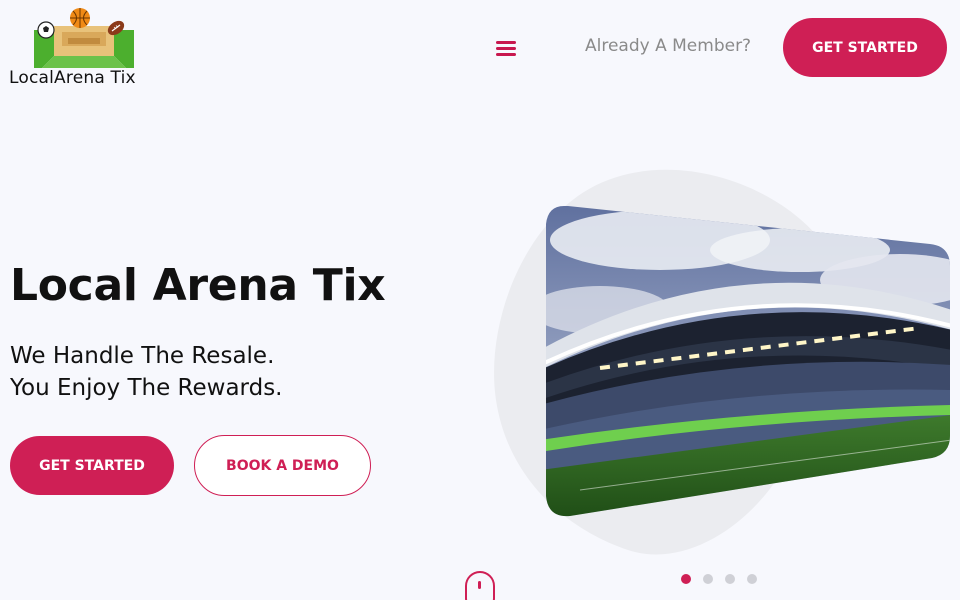 The width and height of the screenshot is (960, 600). What do you see at coordinates (72, 78) in the screenshot?
I see `logo-text: LocalArena Tix` at bounding box center [72, 78].